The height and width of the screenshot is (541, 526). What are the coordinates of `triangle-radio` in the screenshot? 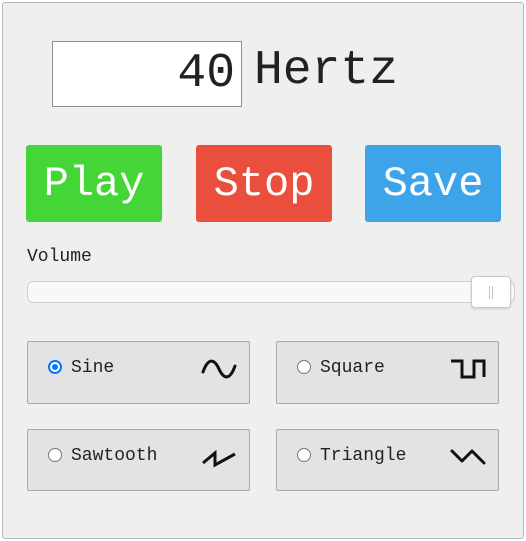 It's located at (304, 455).